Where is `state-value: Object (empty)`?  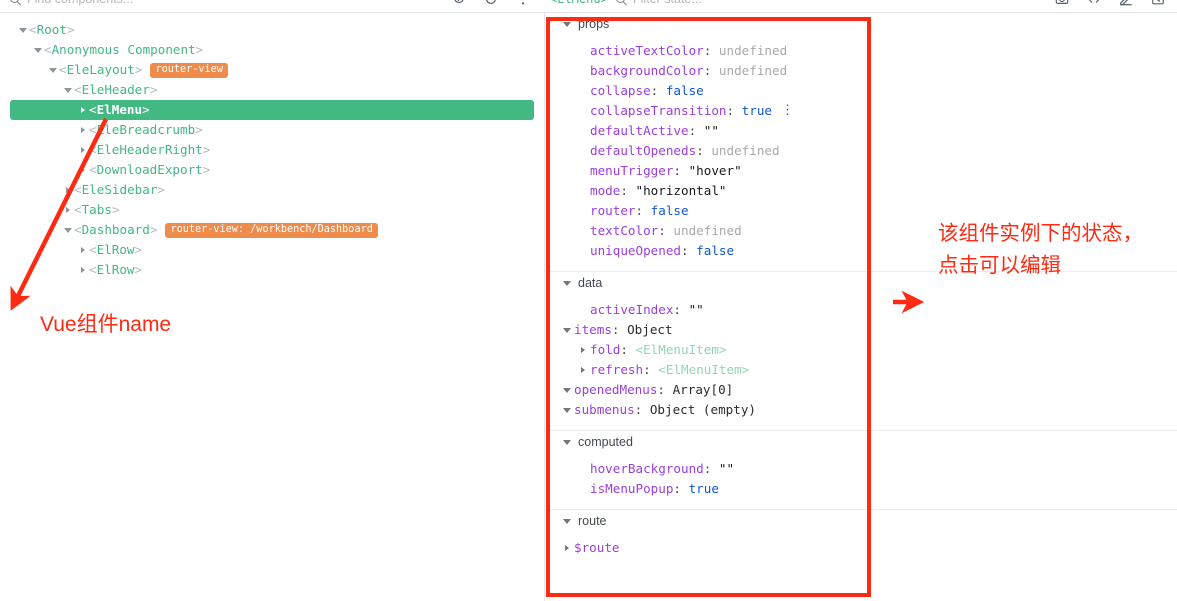
state-value: Object (empty) is located at coordinates (703, 410).